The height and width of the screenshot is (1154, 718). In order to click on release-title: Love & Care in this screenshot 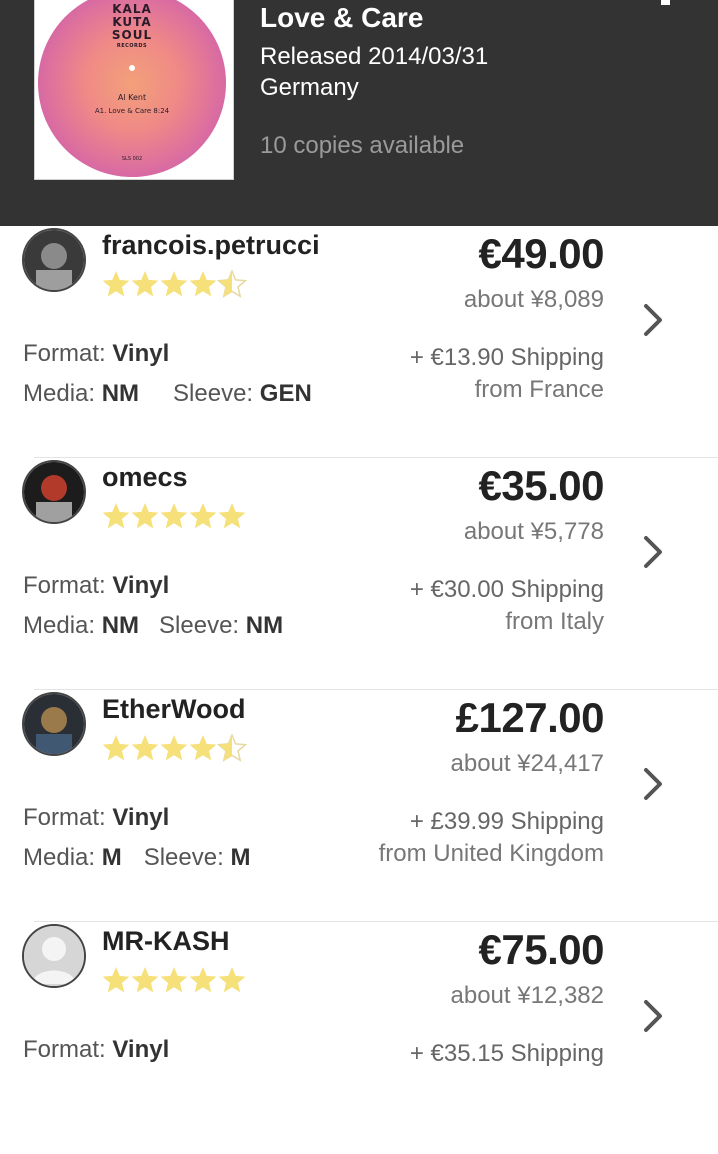, I will do `click(342, 17)`.